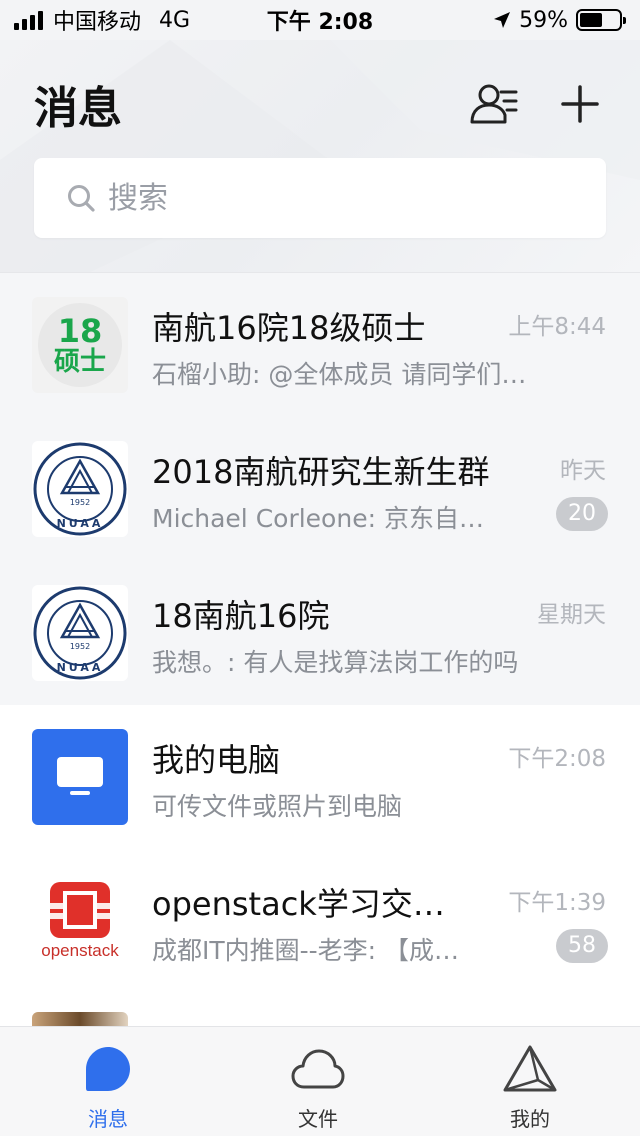 Image resolution: width=640 pixels, height=1136 pixels. I want to click on conversation-time: 下午1:39, so click(557, 903).